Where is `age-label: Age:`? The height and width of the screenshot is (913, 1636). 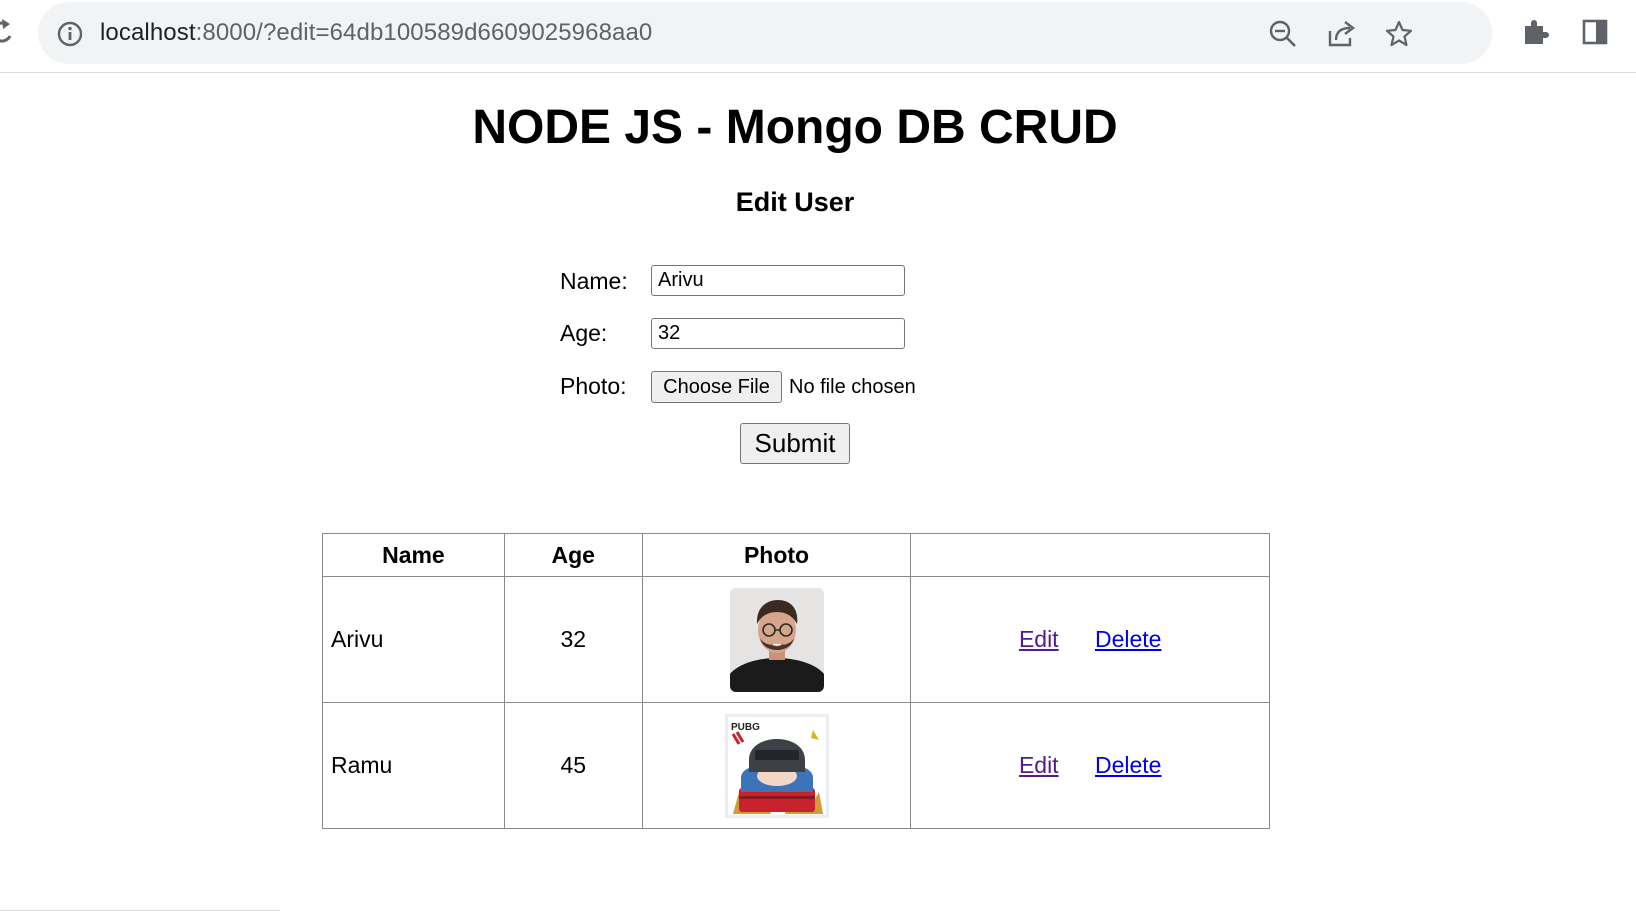
age-label: Age: is located at coordinates (584, 333).